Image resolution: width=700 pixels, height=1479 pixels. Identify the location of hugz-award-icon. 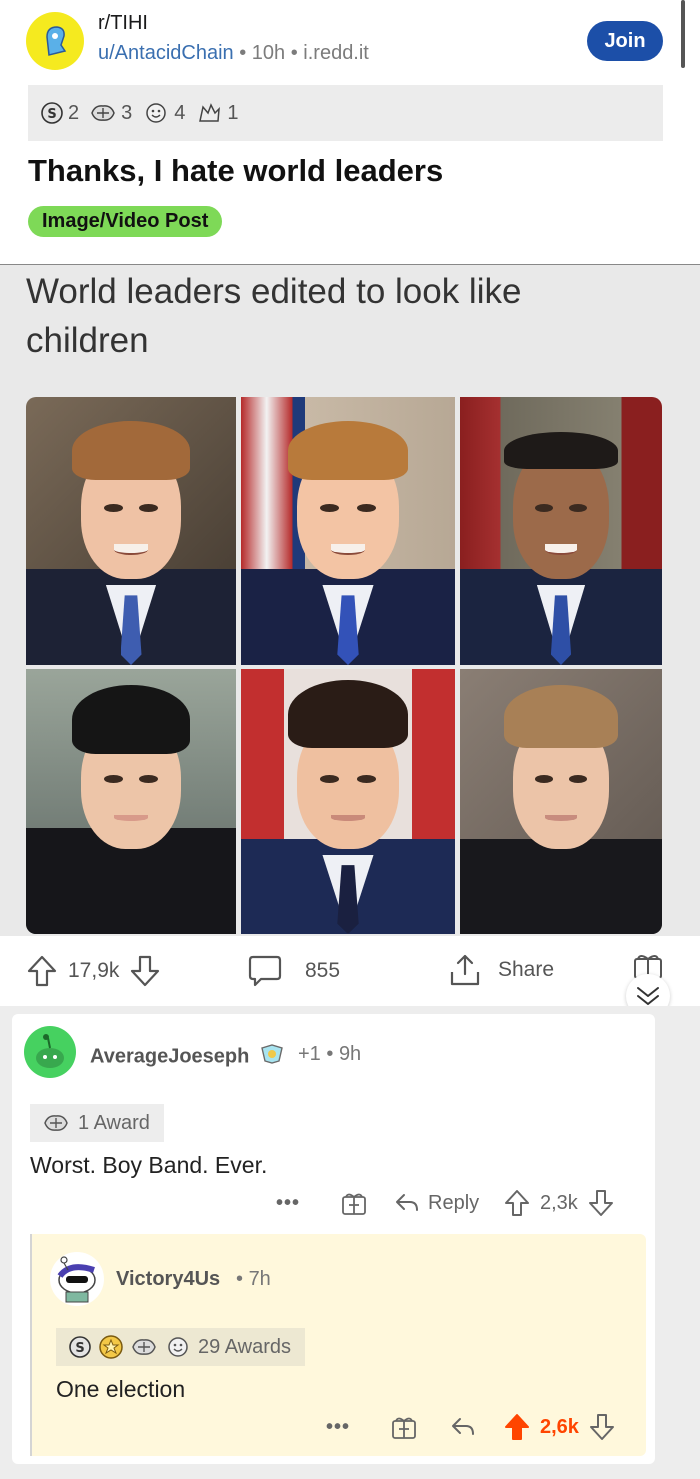
(210, 112).